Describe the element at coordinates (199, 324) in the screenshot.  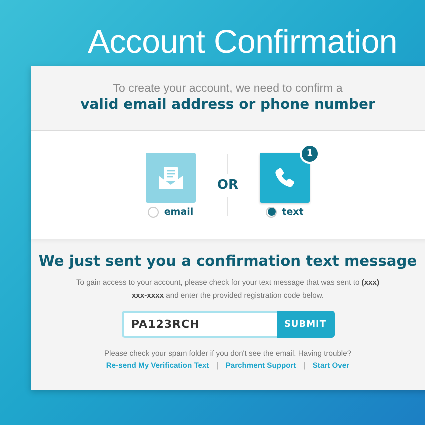
I see `code-field: PA123RCH` at that location.